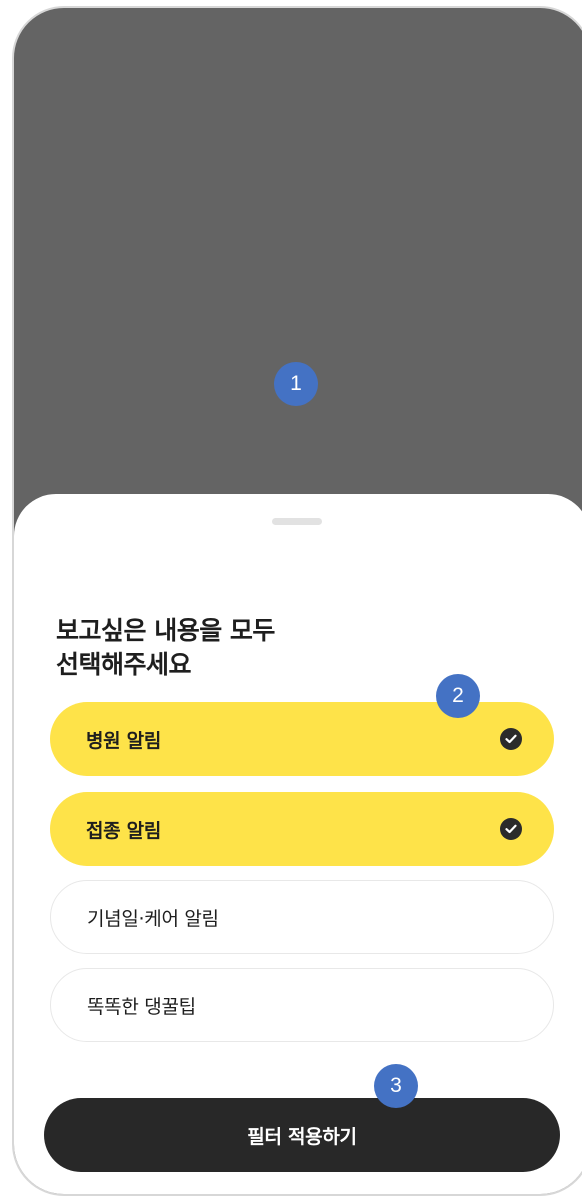  Describe the element at coordinates (153, 918) in the screenshot. I see `option-label: 기념일·케어 알림` at that location.